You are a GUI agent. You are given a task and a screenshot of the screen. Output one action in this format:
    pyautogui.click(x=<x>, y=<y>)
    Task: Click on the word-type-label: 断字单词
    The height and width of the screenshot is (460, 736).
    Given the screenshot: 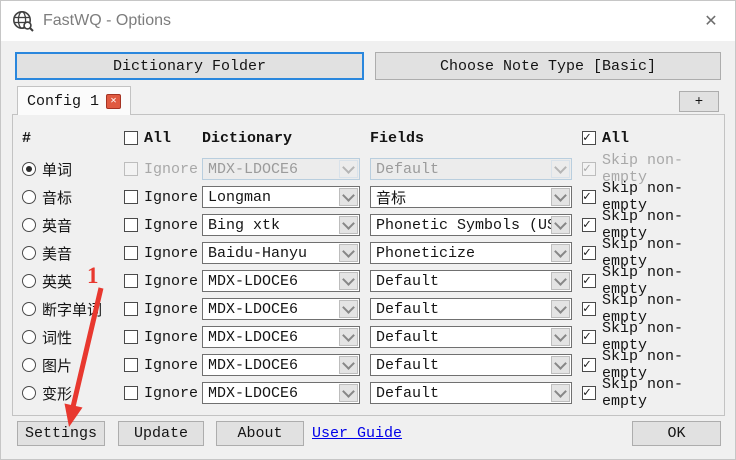 What is the action you would take?
    pyautogui.click(x=72, y=311)
    